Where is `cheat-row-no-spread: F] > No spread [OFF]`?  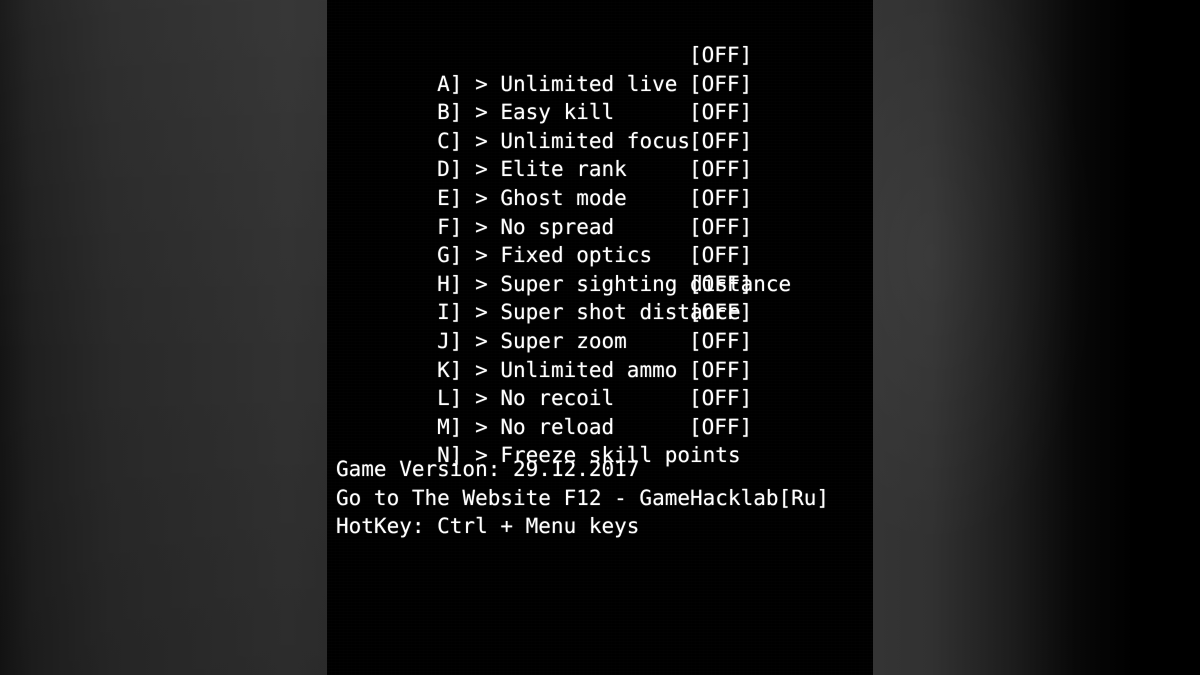
cheat-row-no-spread: F] > No spread [OFF] is located at coordinates (600, 211).